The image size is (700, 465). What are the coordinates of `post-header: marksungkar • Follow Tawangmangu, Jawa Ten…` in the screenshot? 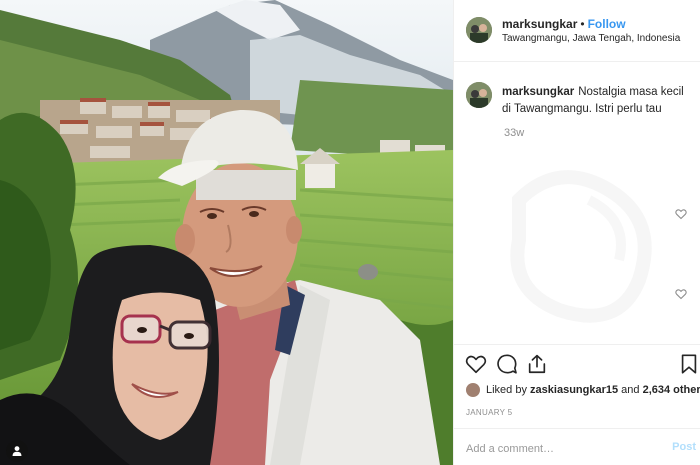 It's located at (577, 31).